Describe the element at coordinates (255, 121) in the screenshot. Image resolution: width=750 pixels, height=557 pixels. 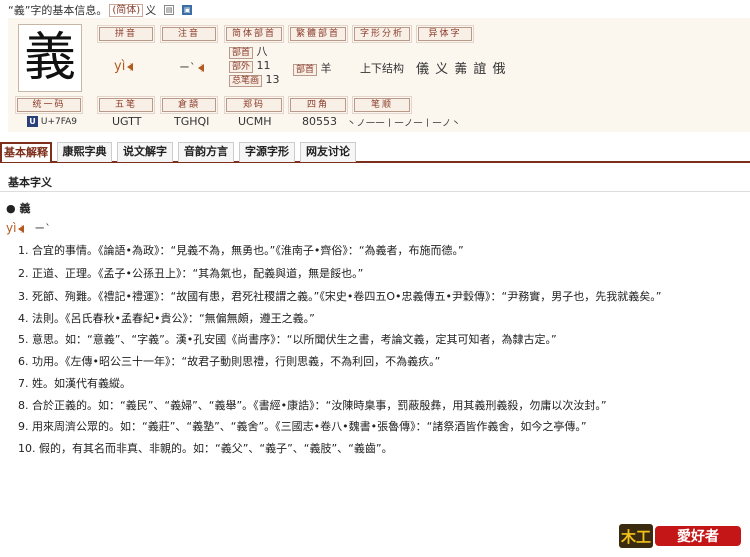
I see `zhengma-value: UCMH` at that location.